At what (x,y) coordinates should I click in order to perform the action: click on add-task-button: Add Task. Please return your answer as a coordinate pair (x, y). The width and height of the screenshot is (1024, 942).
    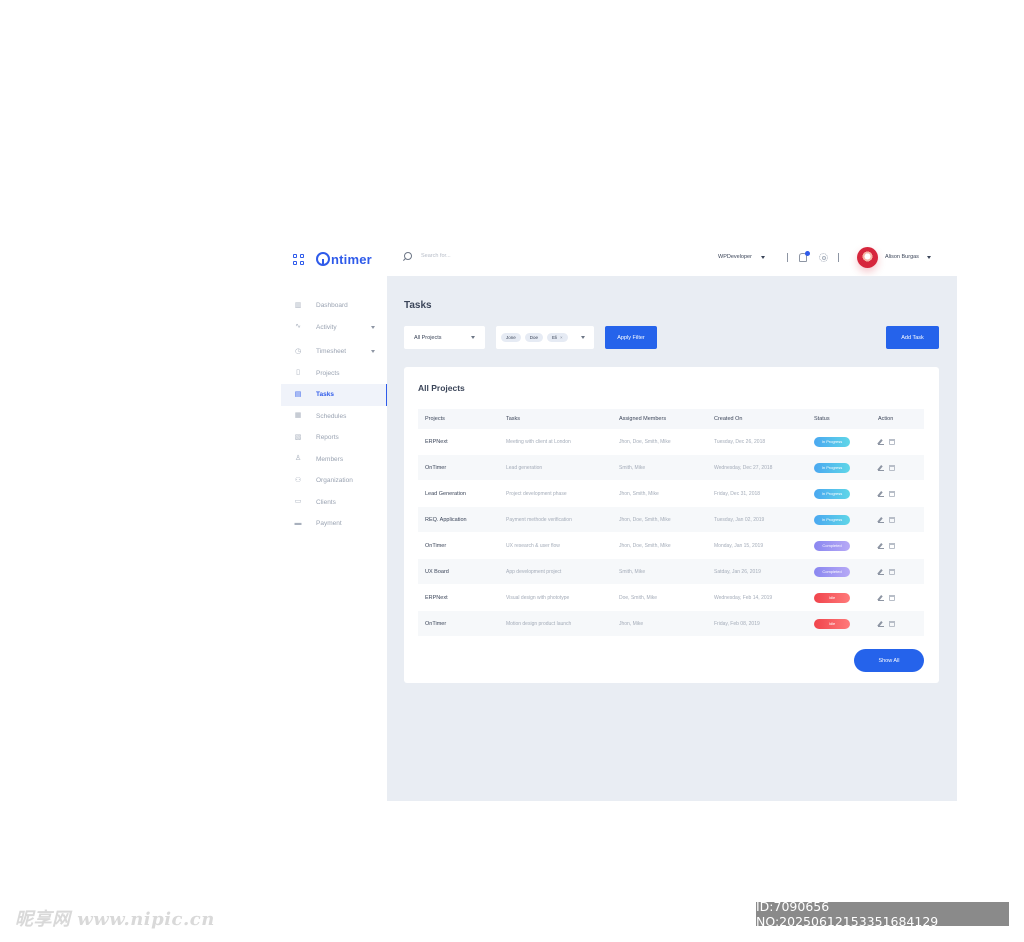
    Looking at the image, I should click on (912, 337).